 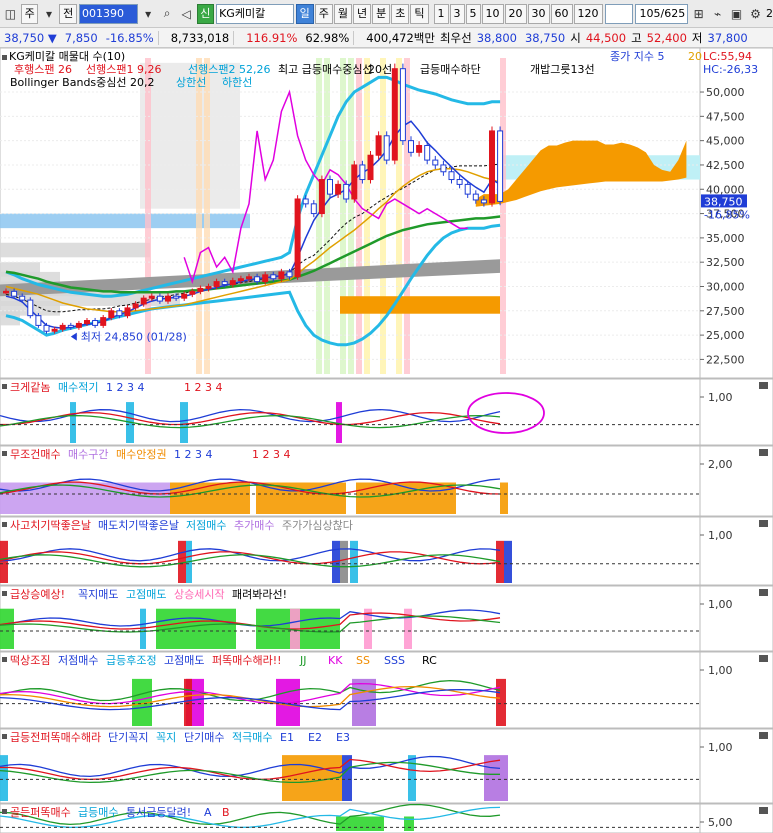 I want to click on panel-legend-item: 상승세시작, so click(x=199, y=594).